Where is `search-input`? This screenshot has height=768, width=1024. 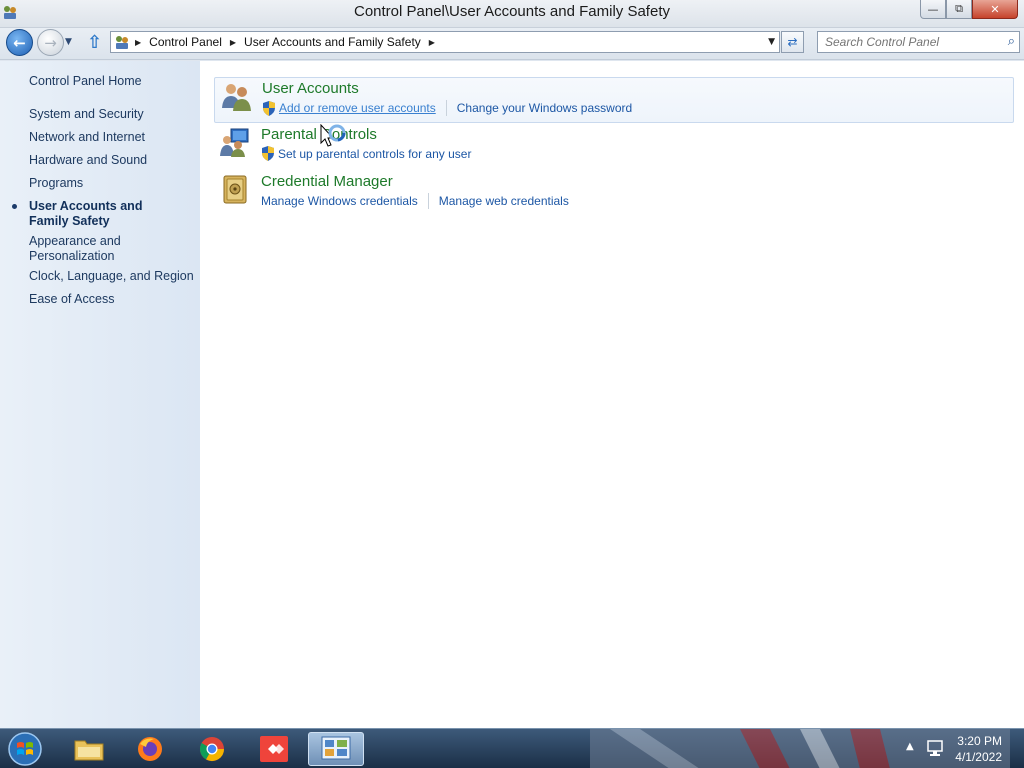 search-input is located at coordinates (908, 42).